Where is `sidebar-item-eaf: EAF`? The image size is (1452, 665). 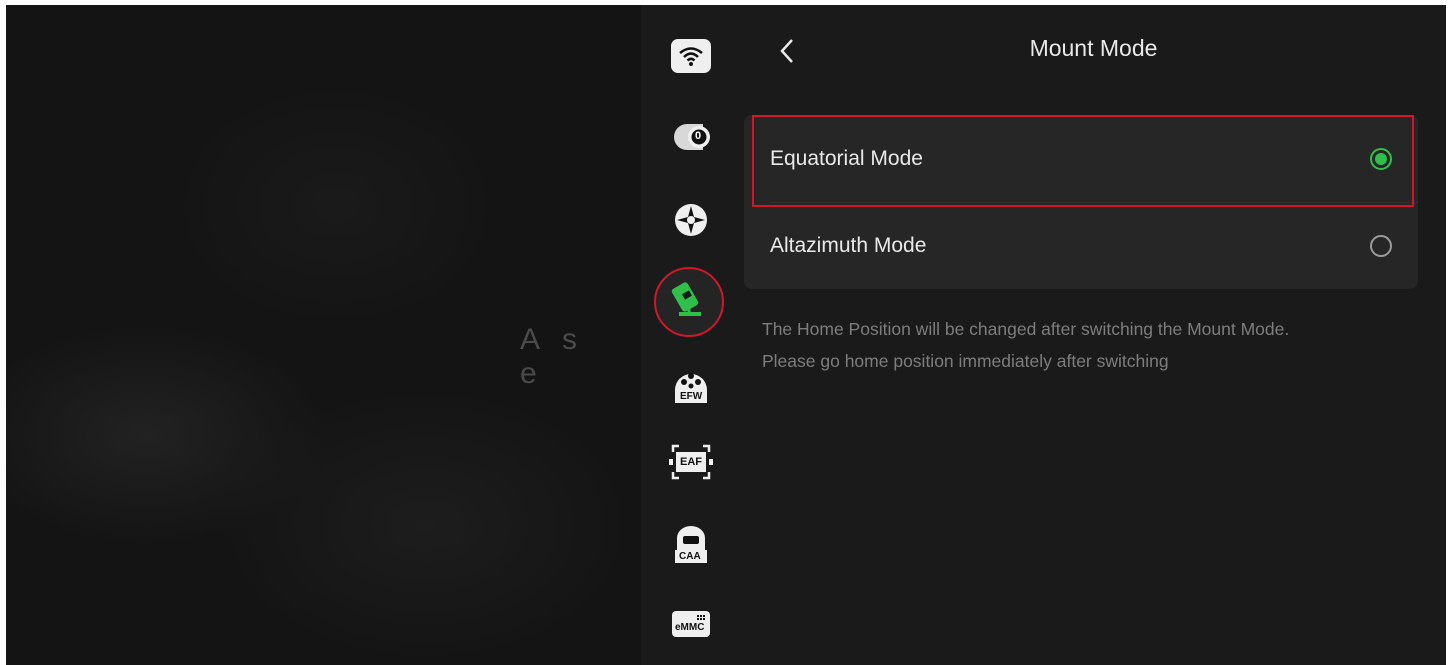
sidebar-item-eaf: EAF is located at coordinates (691, 462).